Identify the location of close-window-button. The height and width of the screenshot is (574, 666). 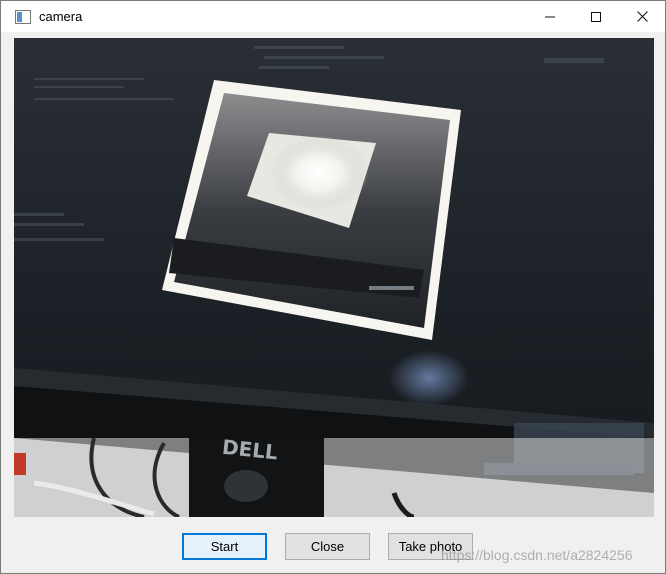
(642, 16).